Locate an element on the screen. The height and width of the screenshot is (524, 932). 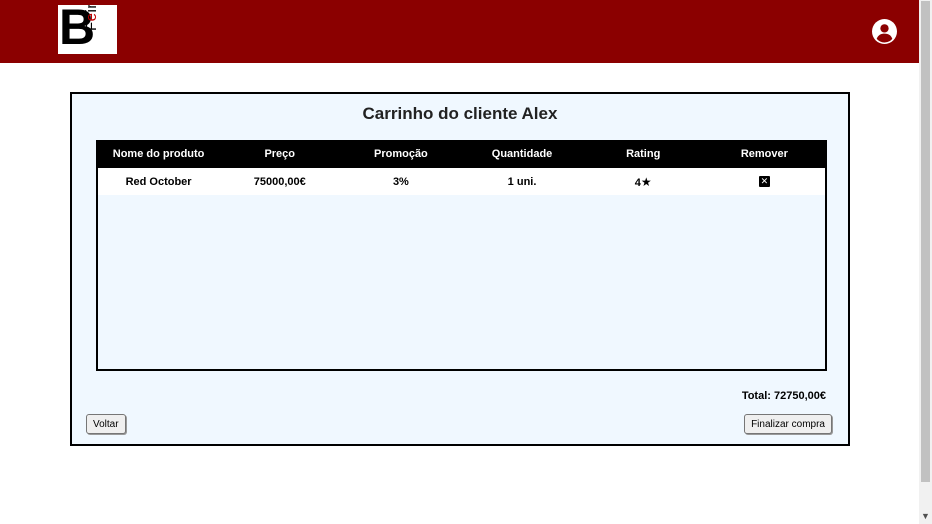
remove-cell: ✕ is located at coordinates (764, 181).